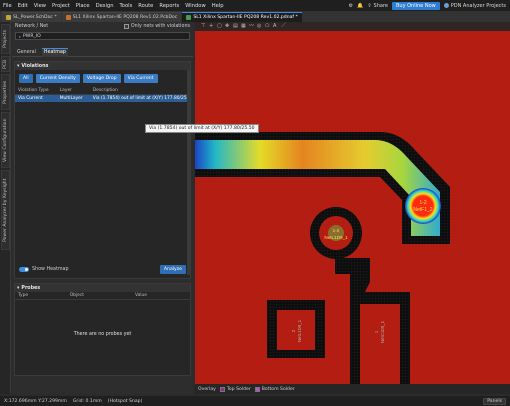 This screenshot has width=510, height=406. I want to click on pad-label-line2: NetL1D9_1, so click(336, 237).